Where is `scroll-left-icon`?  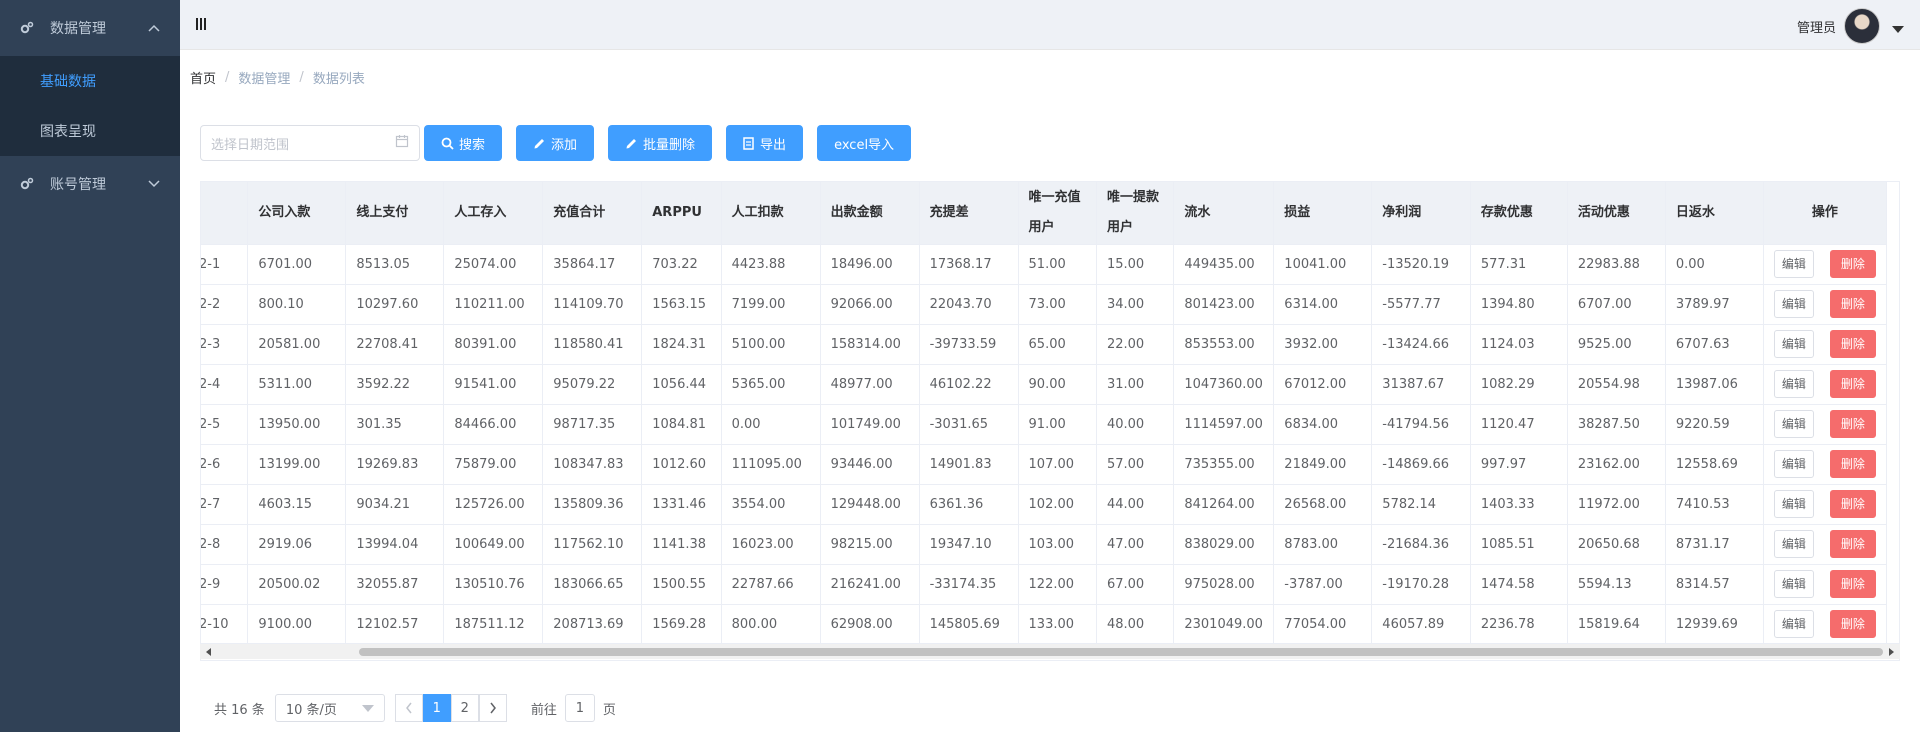 scroll-left-icon is located at coordinates (208, 652).